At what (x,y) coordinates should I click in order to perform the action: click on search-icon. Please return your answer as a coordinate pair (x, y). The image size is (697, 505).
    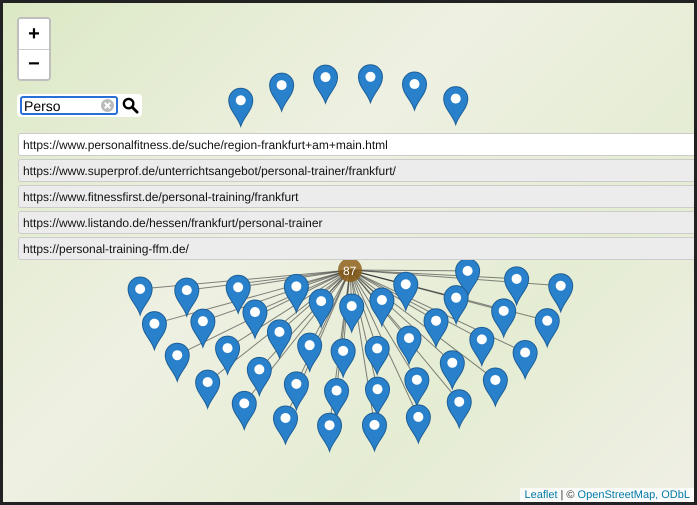
    Looking at the image, I should click on (130, 105).